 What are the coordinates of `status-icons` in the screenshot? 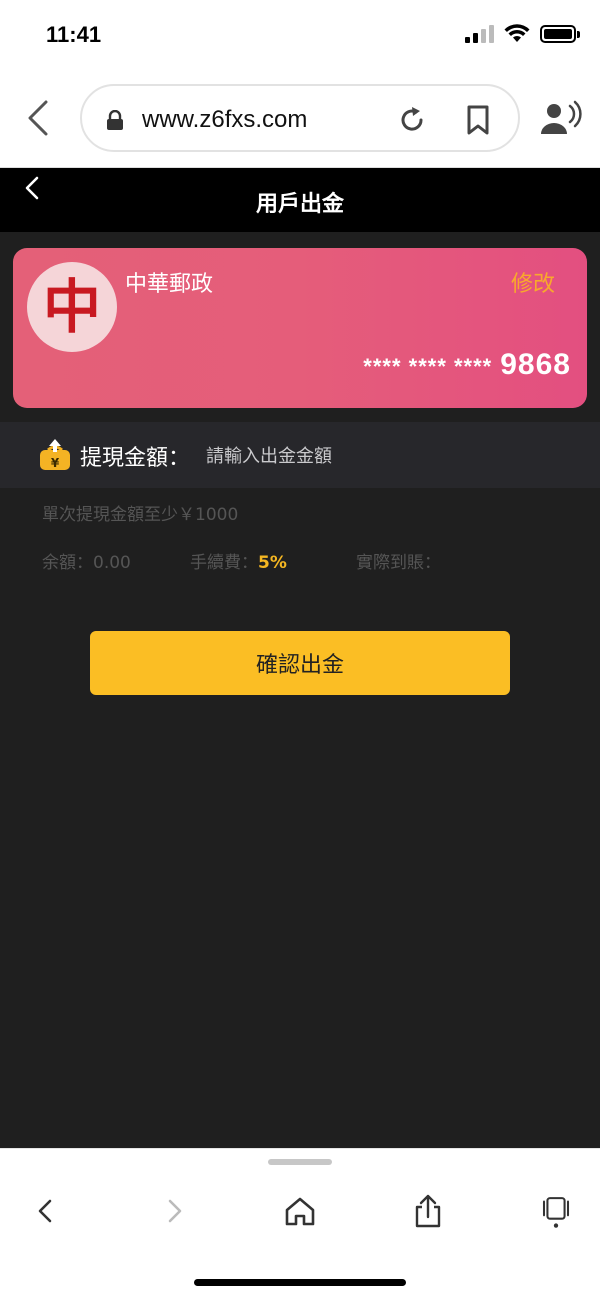 It's located at (522, 34).